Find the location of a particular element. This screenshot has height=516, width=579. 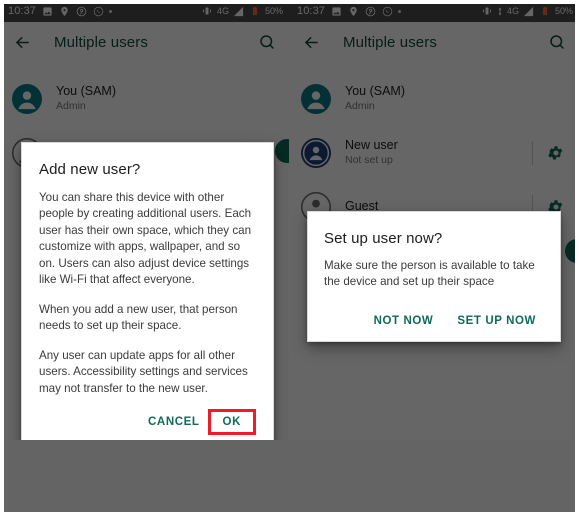

ok-button: OK is located at coordinates (232, 422).